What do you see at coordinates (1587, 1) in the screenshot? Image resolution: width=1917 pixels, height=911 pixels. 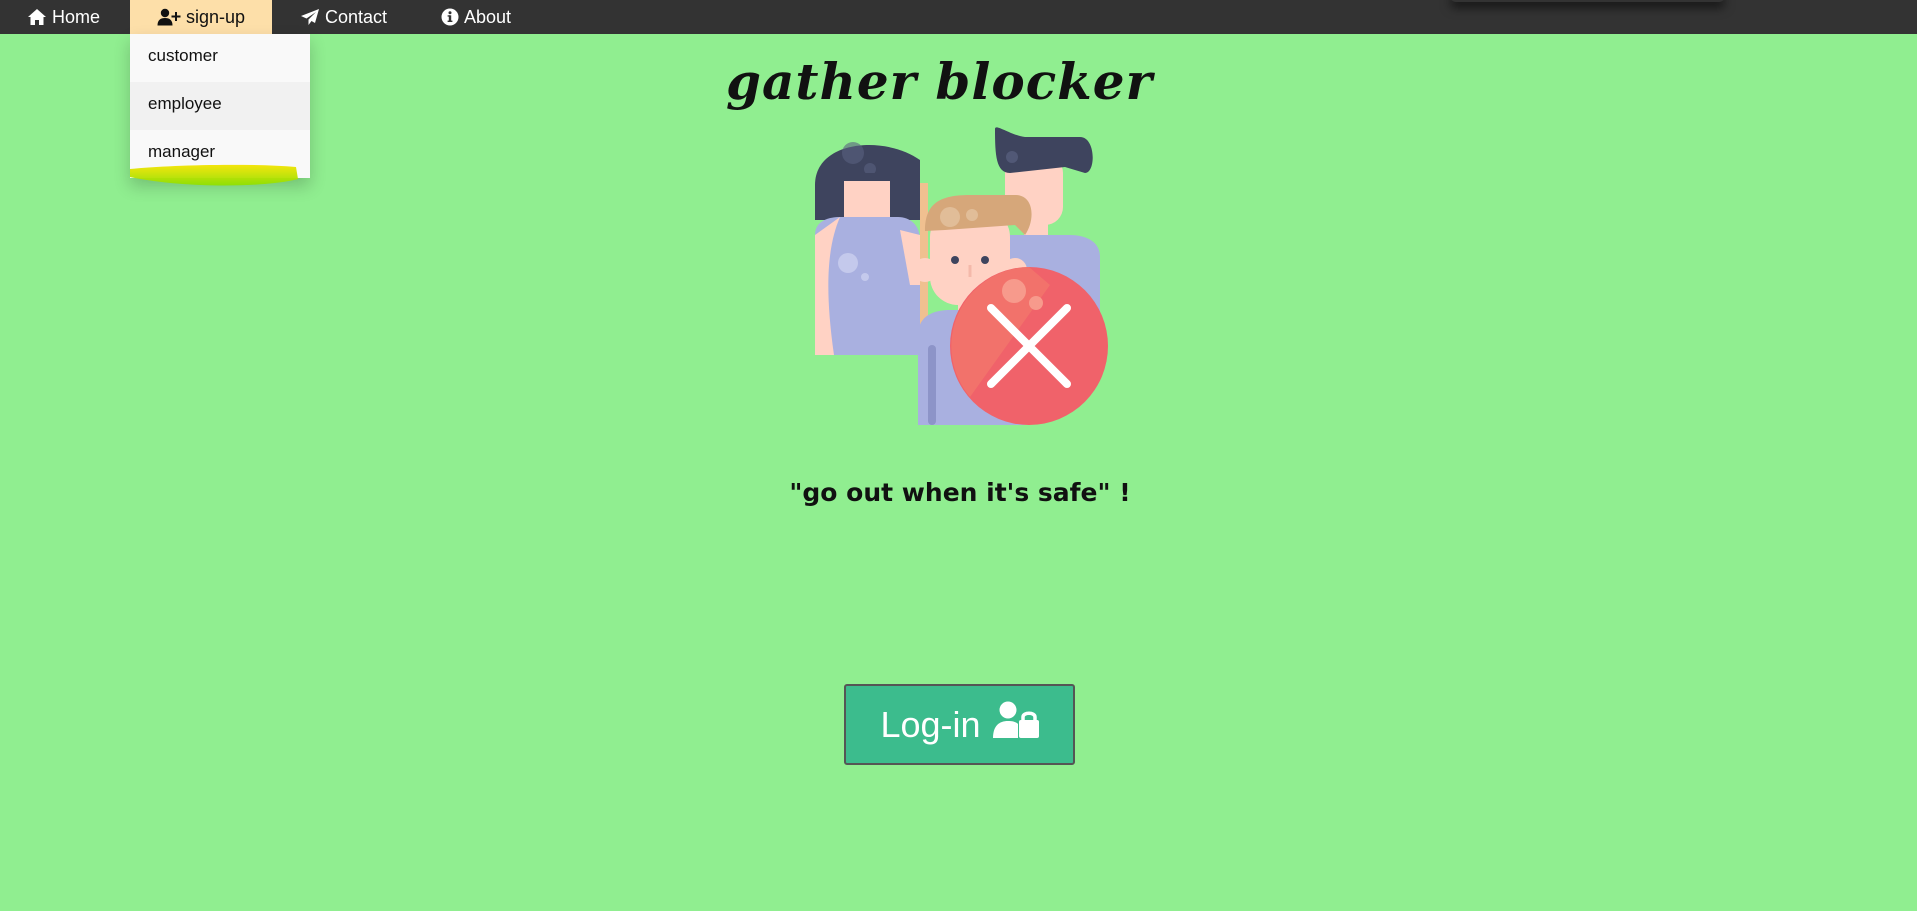 I see `top-right-shadow` at bounding box center [1587, 1].